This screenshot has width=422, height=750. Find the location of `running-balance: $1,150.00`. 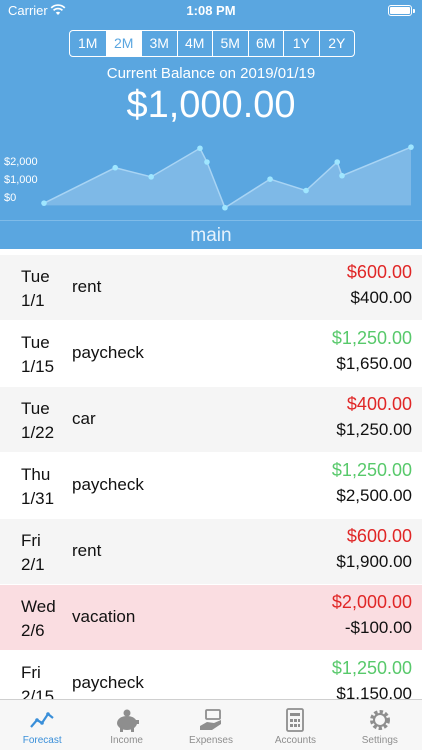

running-balance: $1,150.00 is located at coordinates (374, 691).